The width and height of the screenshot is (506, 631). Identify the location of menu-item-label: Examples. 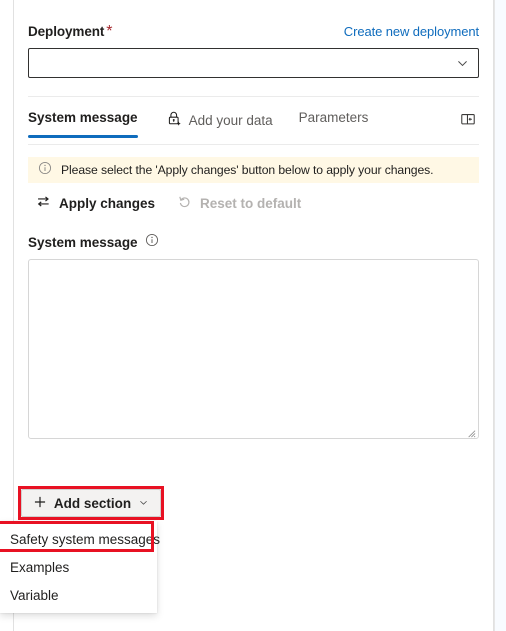
(40, 567).